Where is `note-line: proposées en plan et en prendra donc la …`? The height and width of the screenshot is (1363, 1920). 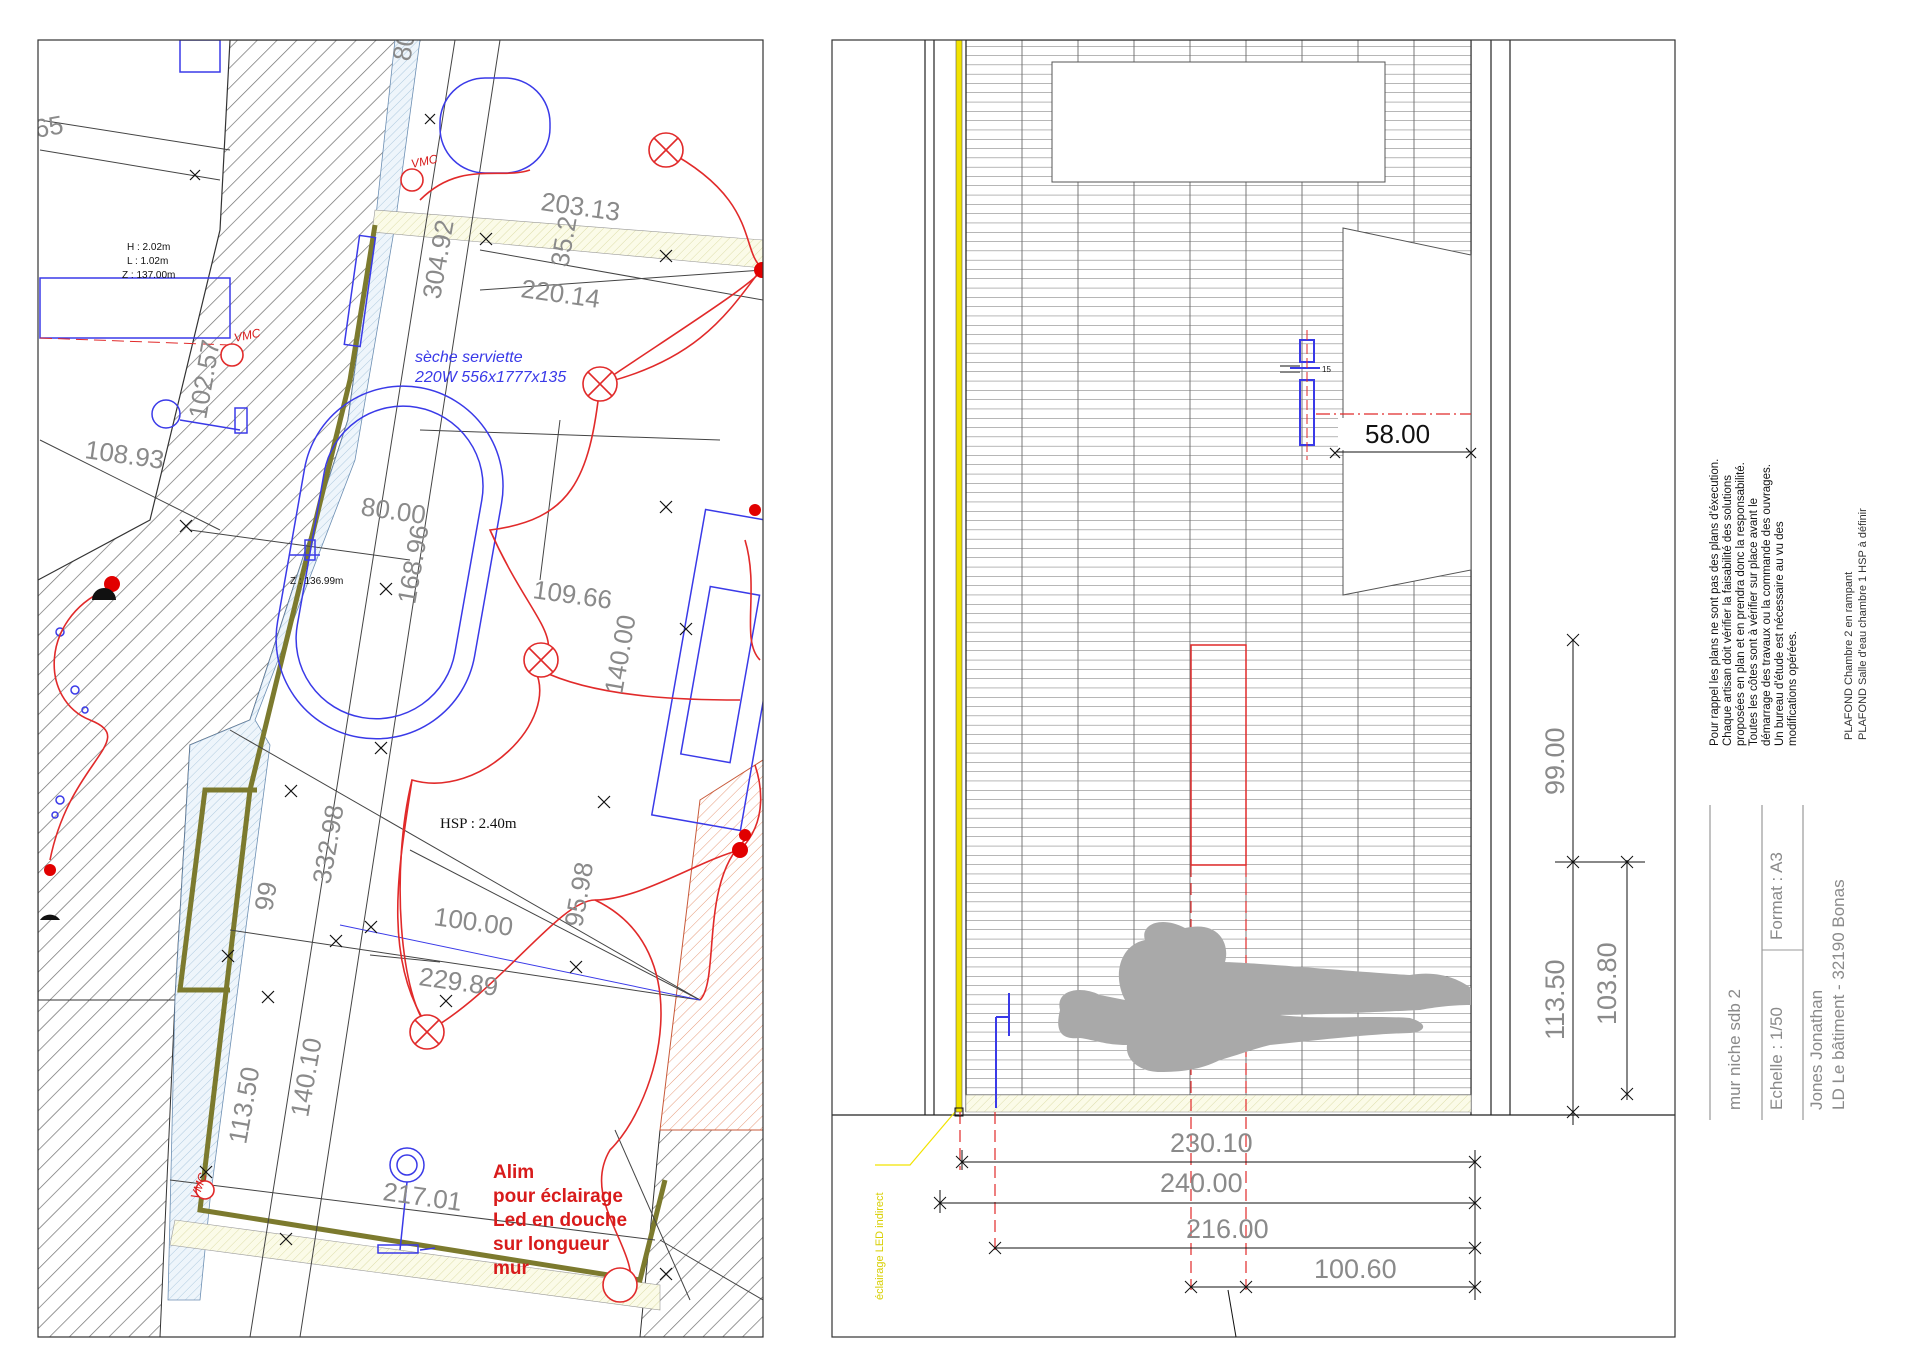
note-line: proposées en plan et en prendra donc la … is located at coordinates (1741, 604).